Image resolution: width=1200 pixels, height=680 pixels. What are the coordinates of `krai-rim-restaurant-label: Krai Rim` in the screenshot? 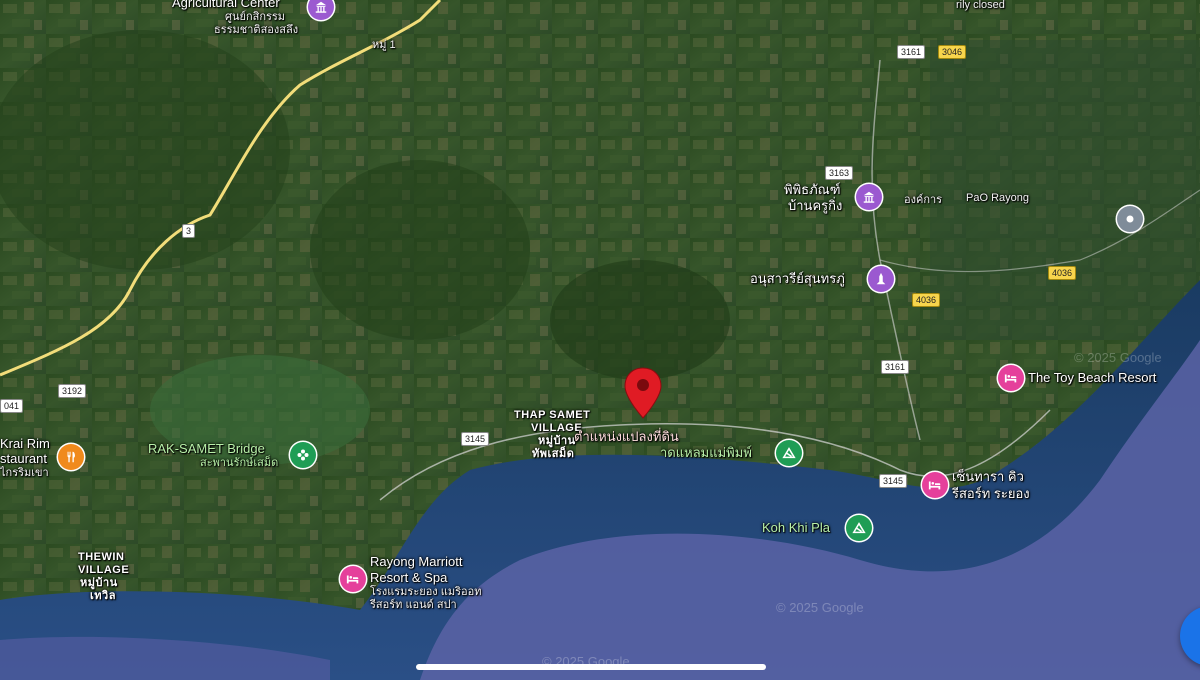 It's located at (25, 444).